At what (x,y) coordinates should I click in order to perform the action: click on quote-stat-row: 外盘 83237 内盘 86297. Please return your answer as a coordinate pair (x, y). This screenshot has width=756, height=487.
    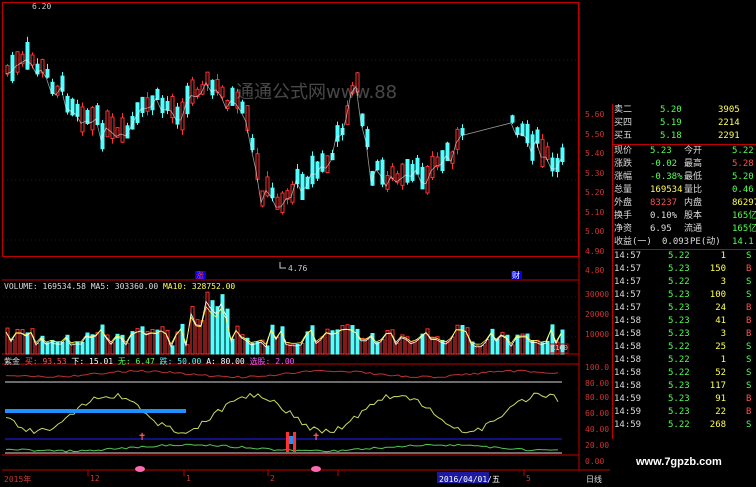
    Looking at the image, I should click on (685, 203).